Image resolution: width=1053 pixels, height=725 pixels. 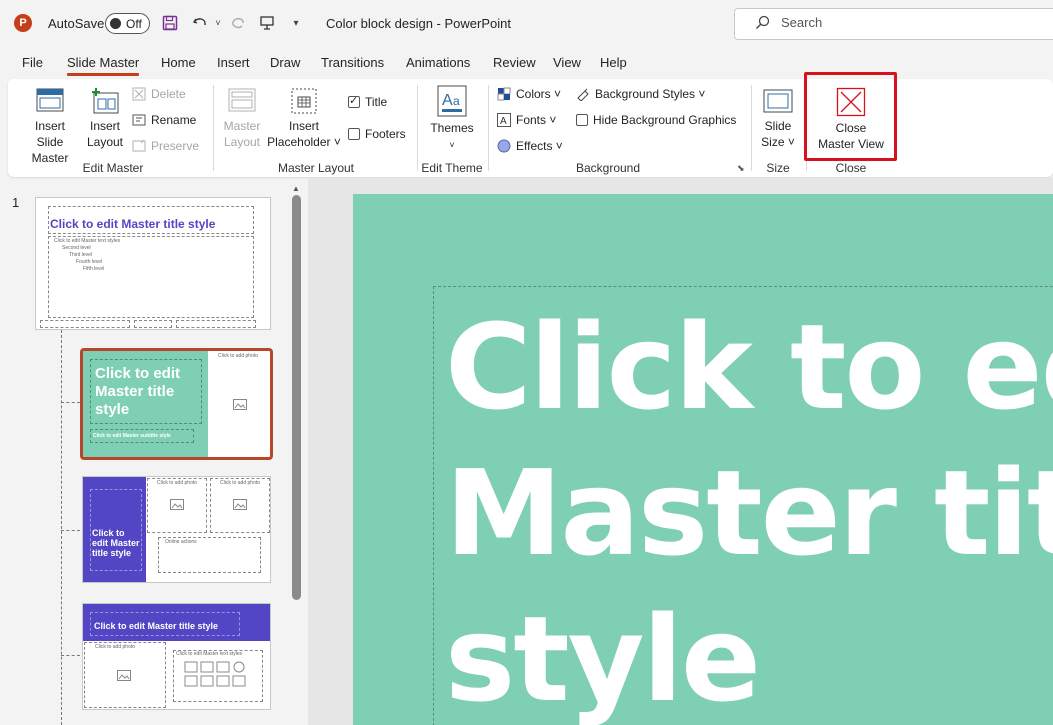 What do you see at coordinates (582, 120) in the screenshot?
I see `hide-background-graphics-box` at bounding box center [582, 120].